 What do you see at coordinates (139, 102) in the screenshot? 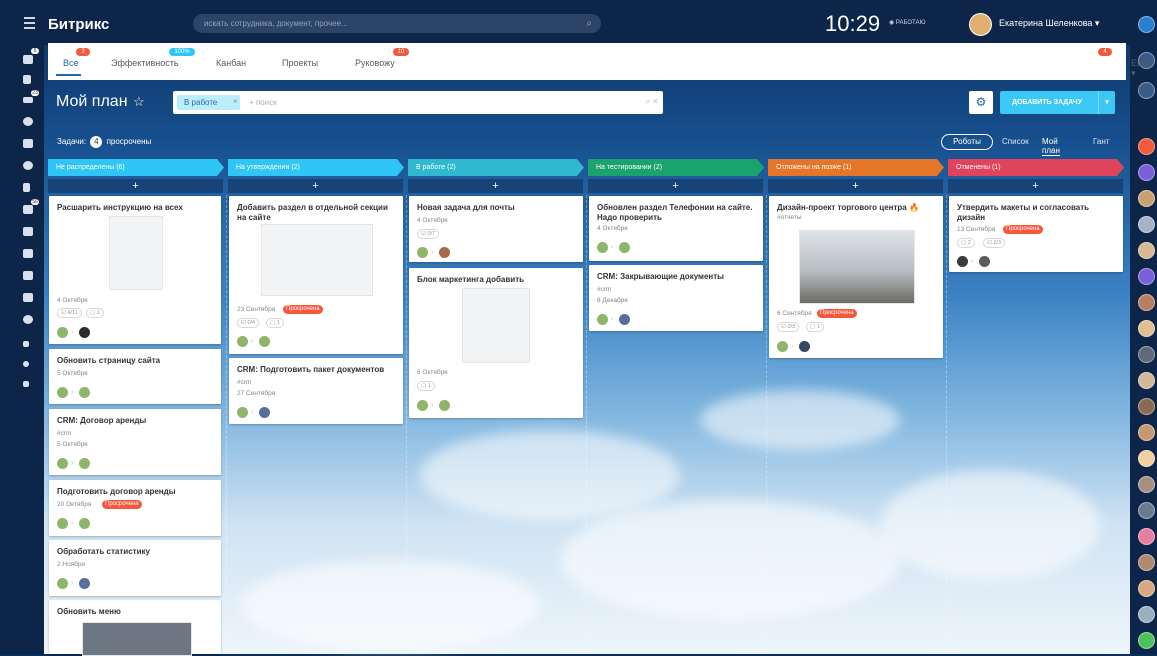
I see `favorite-star-icon: ☆` at bounding box center [139, 102].